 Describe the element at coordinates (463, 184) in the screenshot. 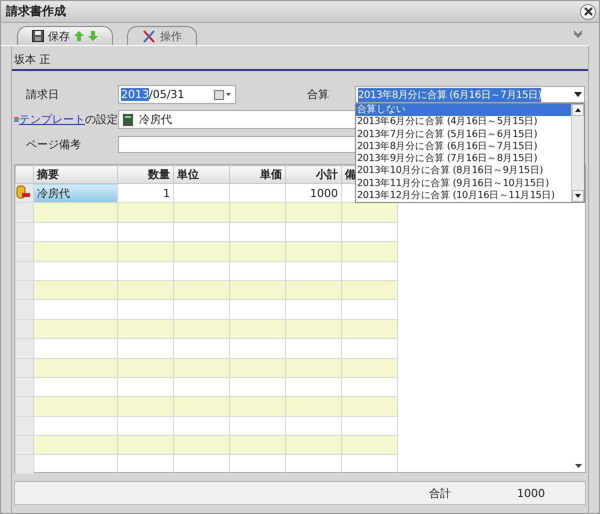

I see `dropdown-option: 2013年11月分に合算 (9月16日～10月15日)` at that location.